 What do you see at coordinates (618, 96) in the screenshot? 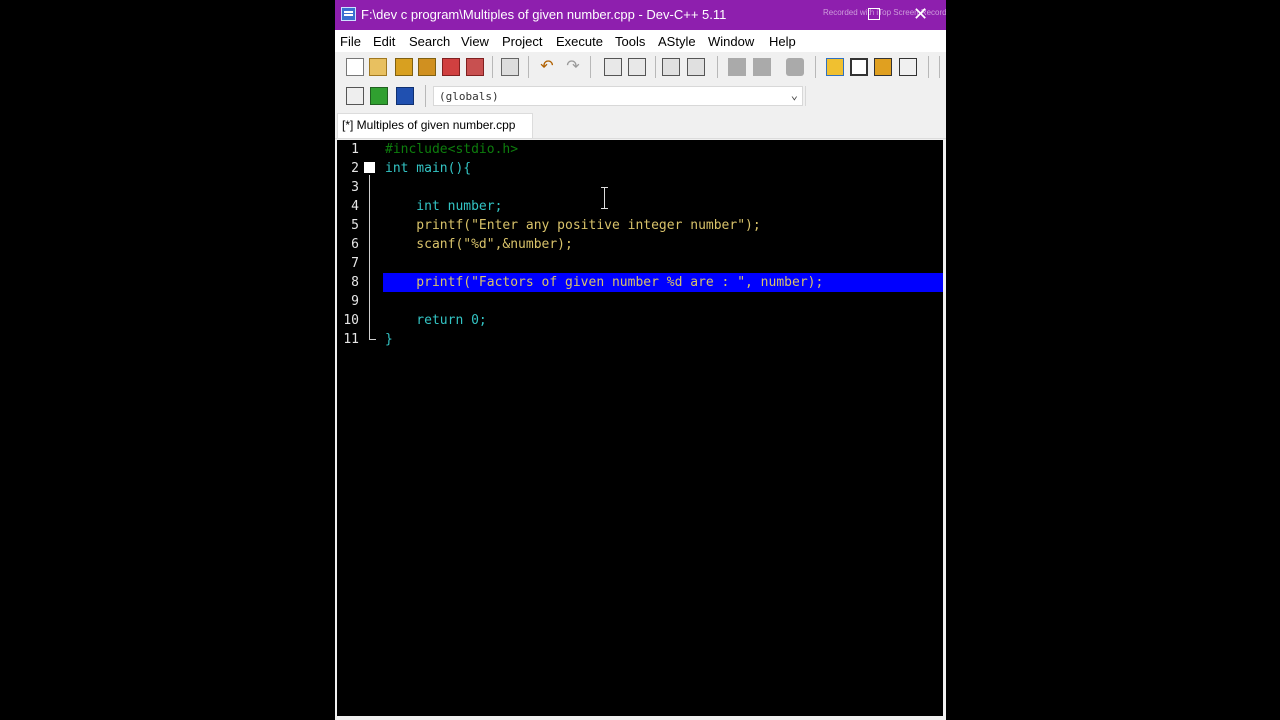
I see `scope-combo: (globals) ⌄` at bounding box center [618, 96].